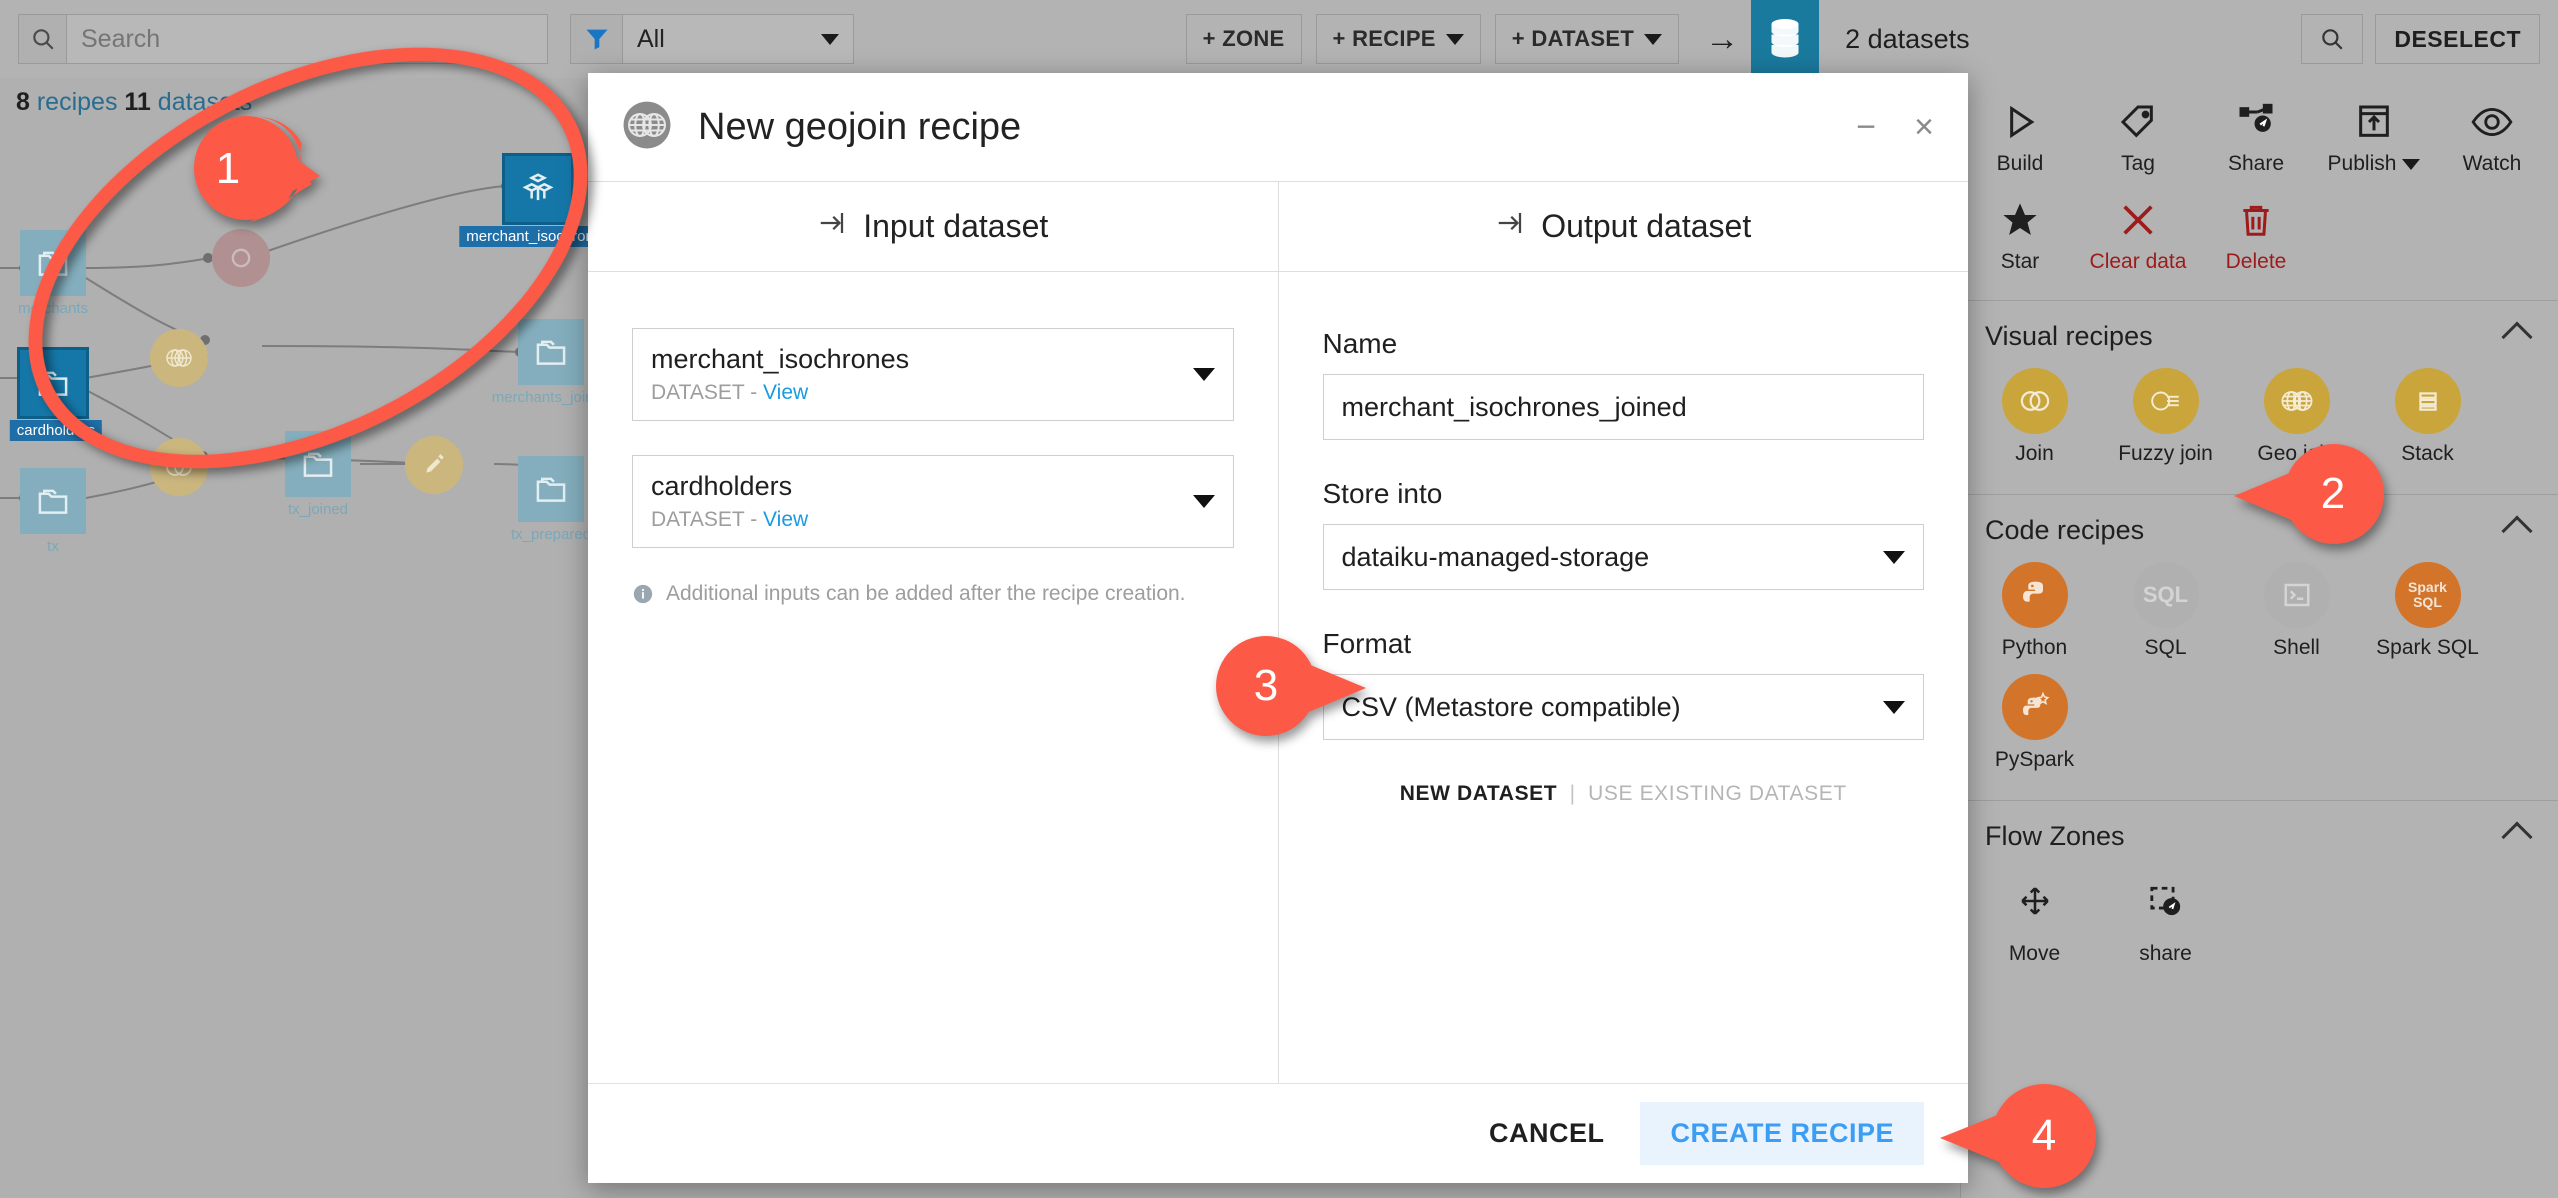  Describe the element at coordinates (1511, 706) in the screenshot. I see `format-value: CSV (Metastore compatible)` at that location.